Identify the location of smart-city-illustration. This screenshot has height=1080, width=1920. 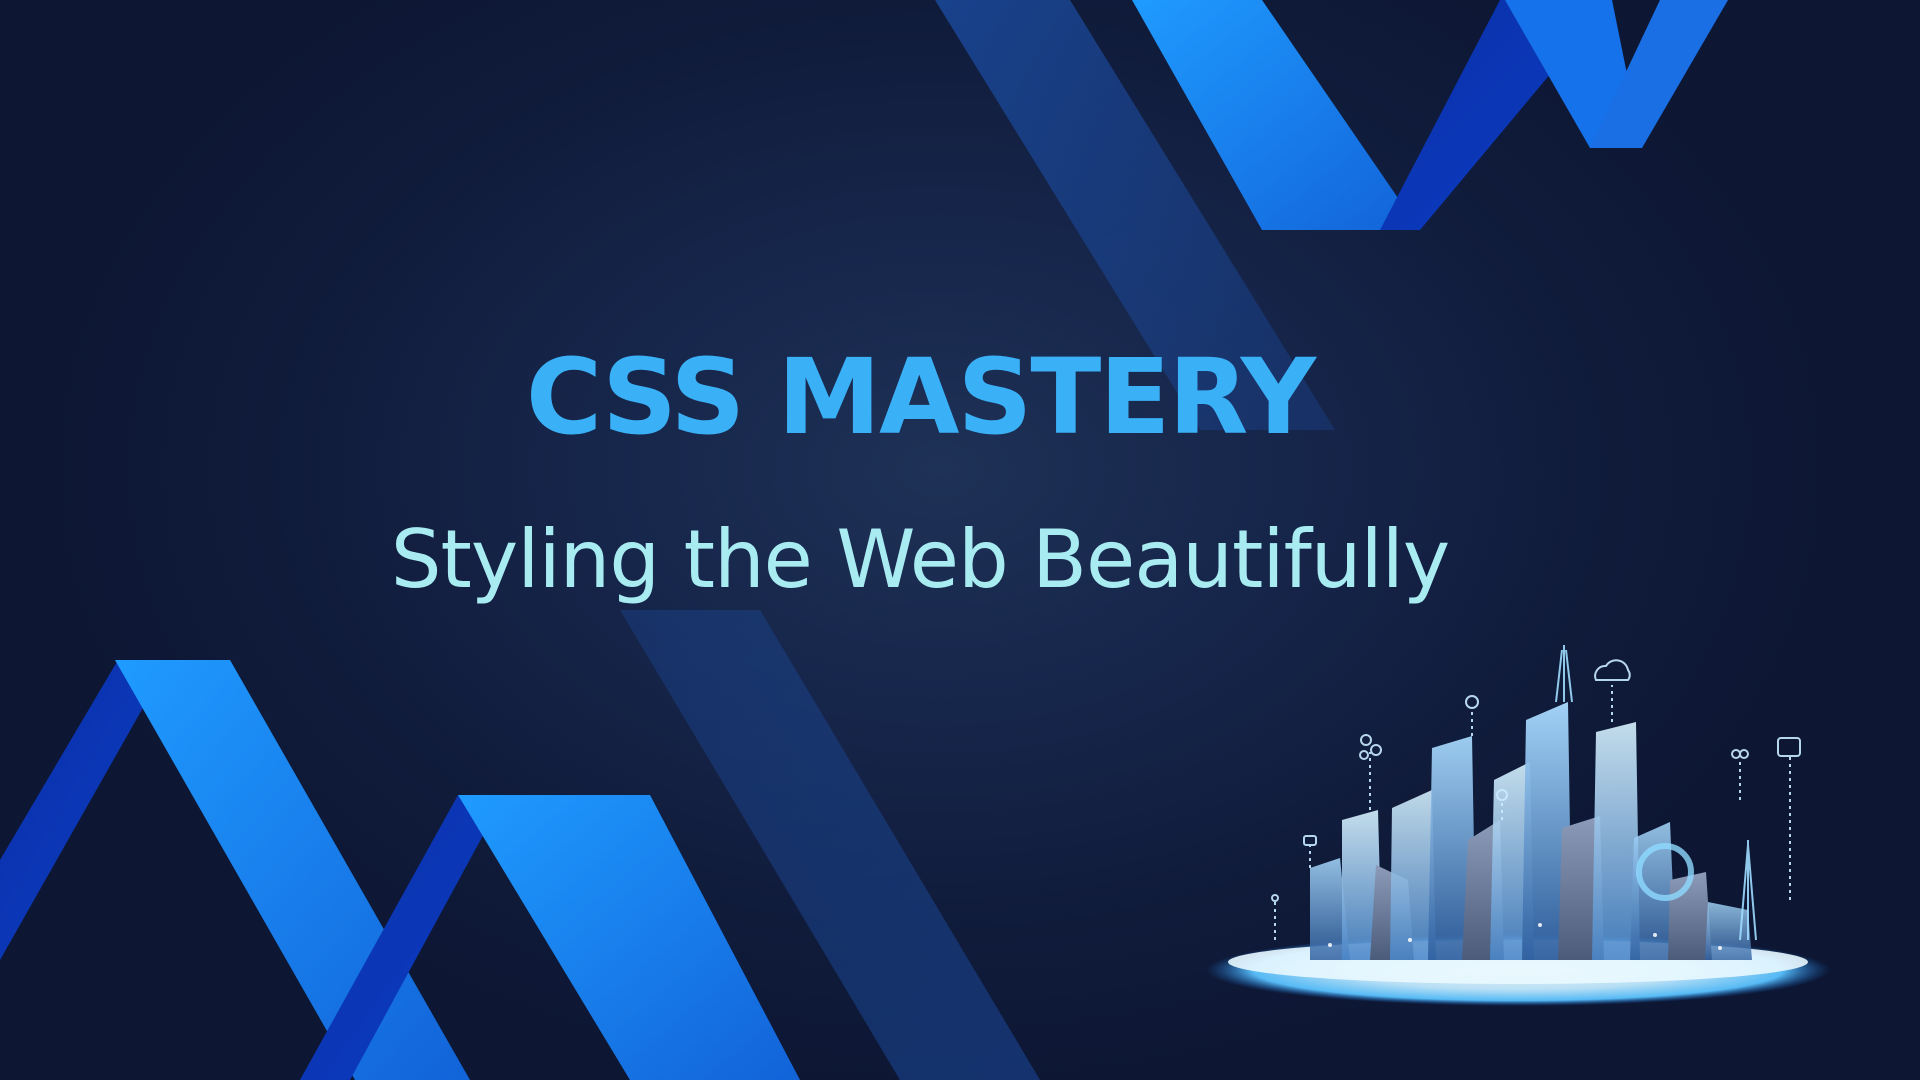
(1518, 825).